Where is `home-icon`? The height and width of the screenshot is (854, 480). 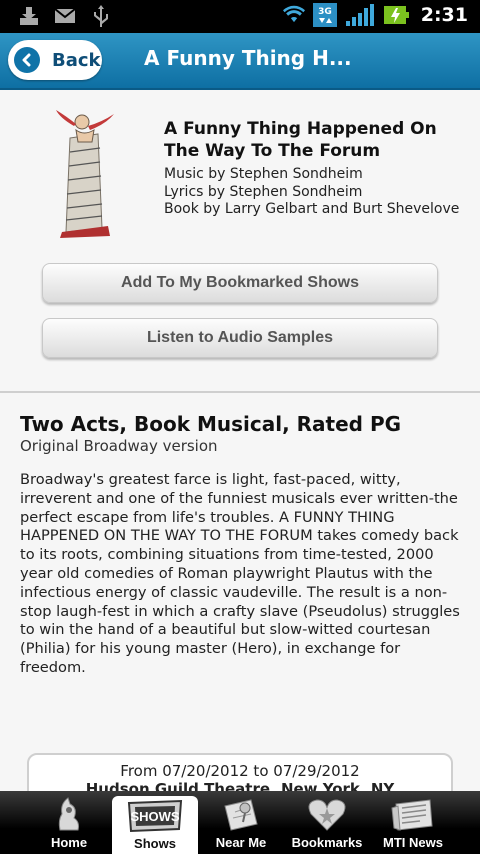
home-icon is located at coordinates (69, 815).